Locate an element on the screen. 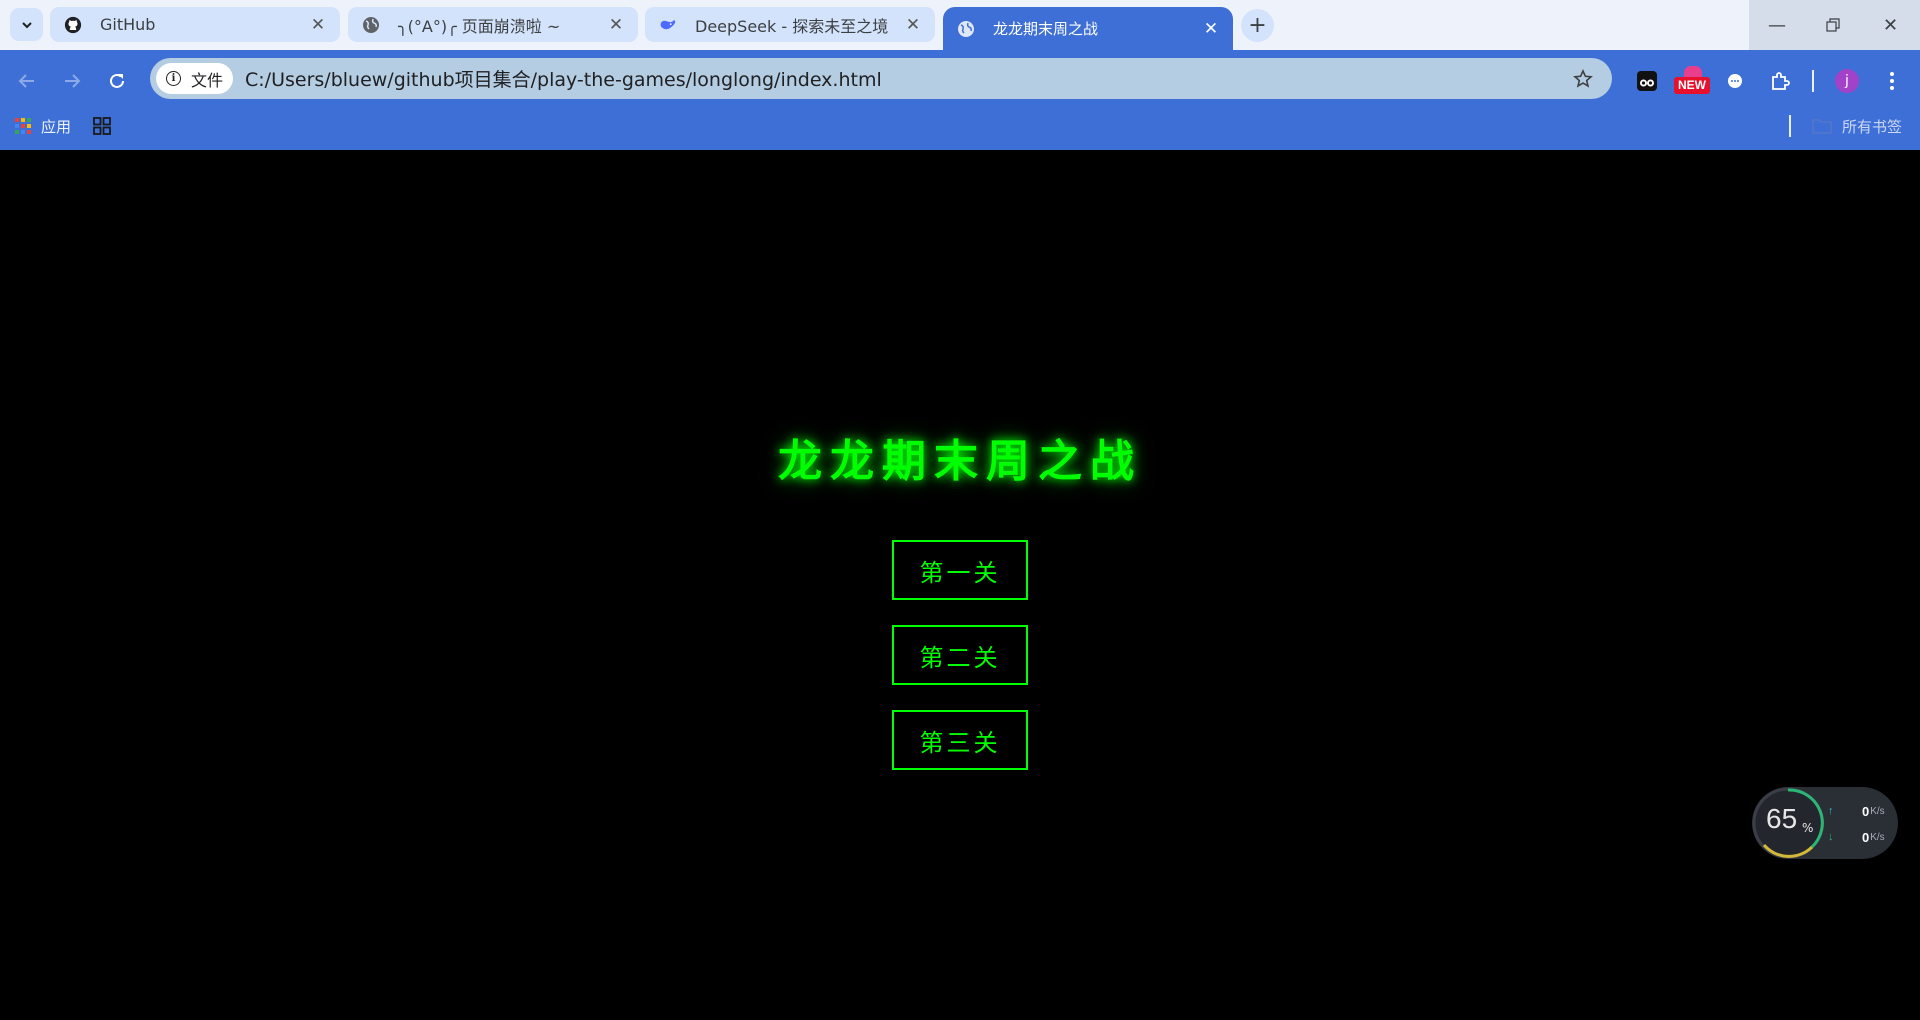 The image size is (1920, 1020). tab-title: DeepSeek - 探索未至之境 is located at coordinates (792, 26).